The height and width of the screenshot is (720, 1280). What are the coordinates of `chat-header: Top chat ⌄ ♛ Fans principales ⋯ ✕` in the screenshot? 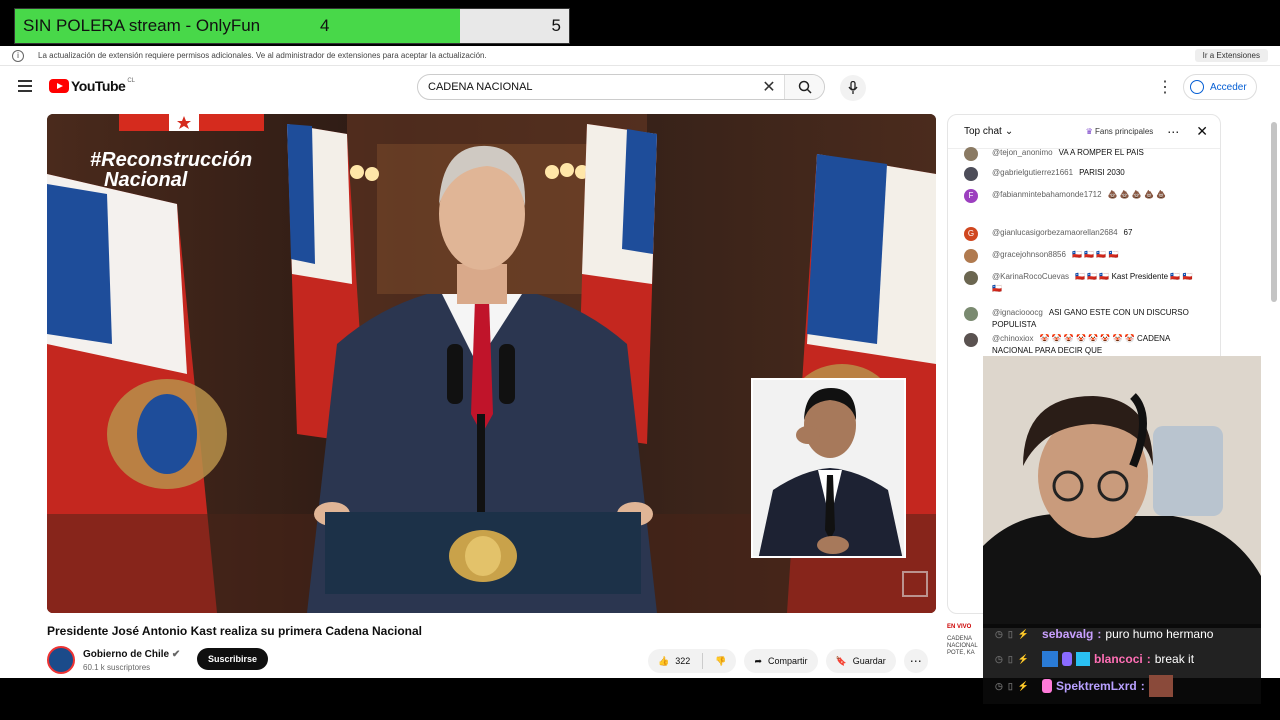 It's located at (1084, 132).